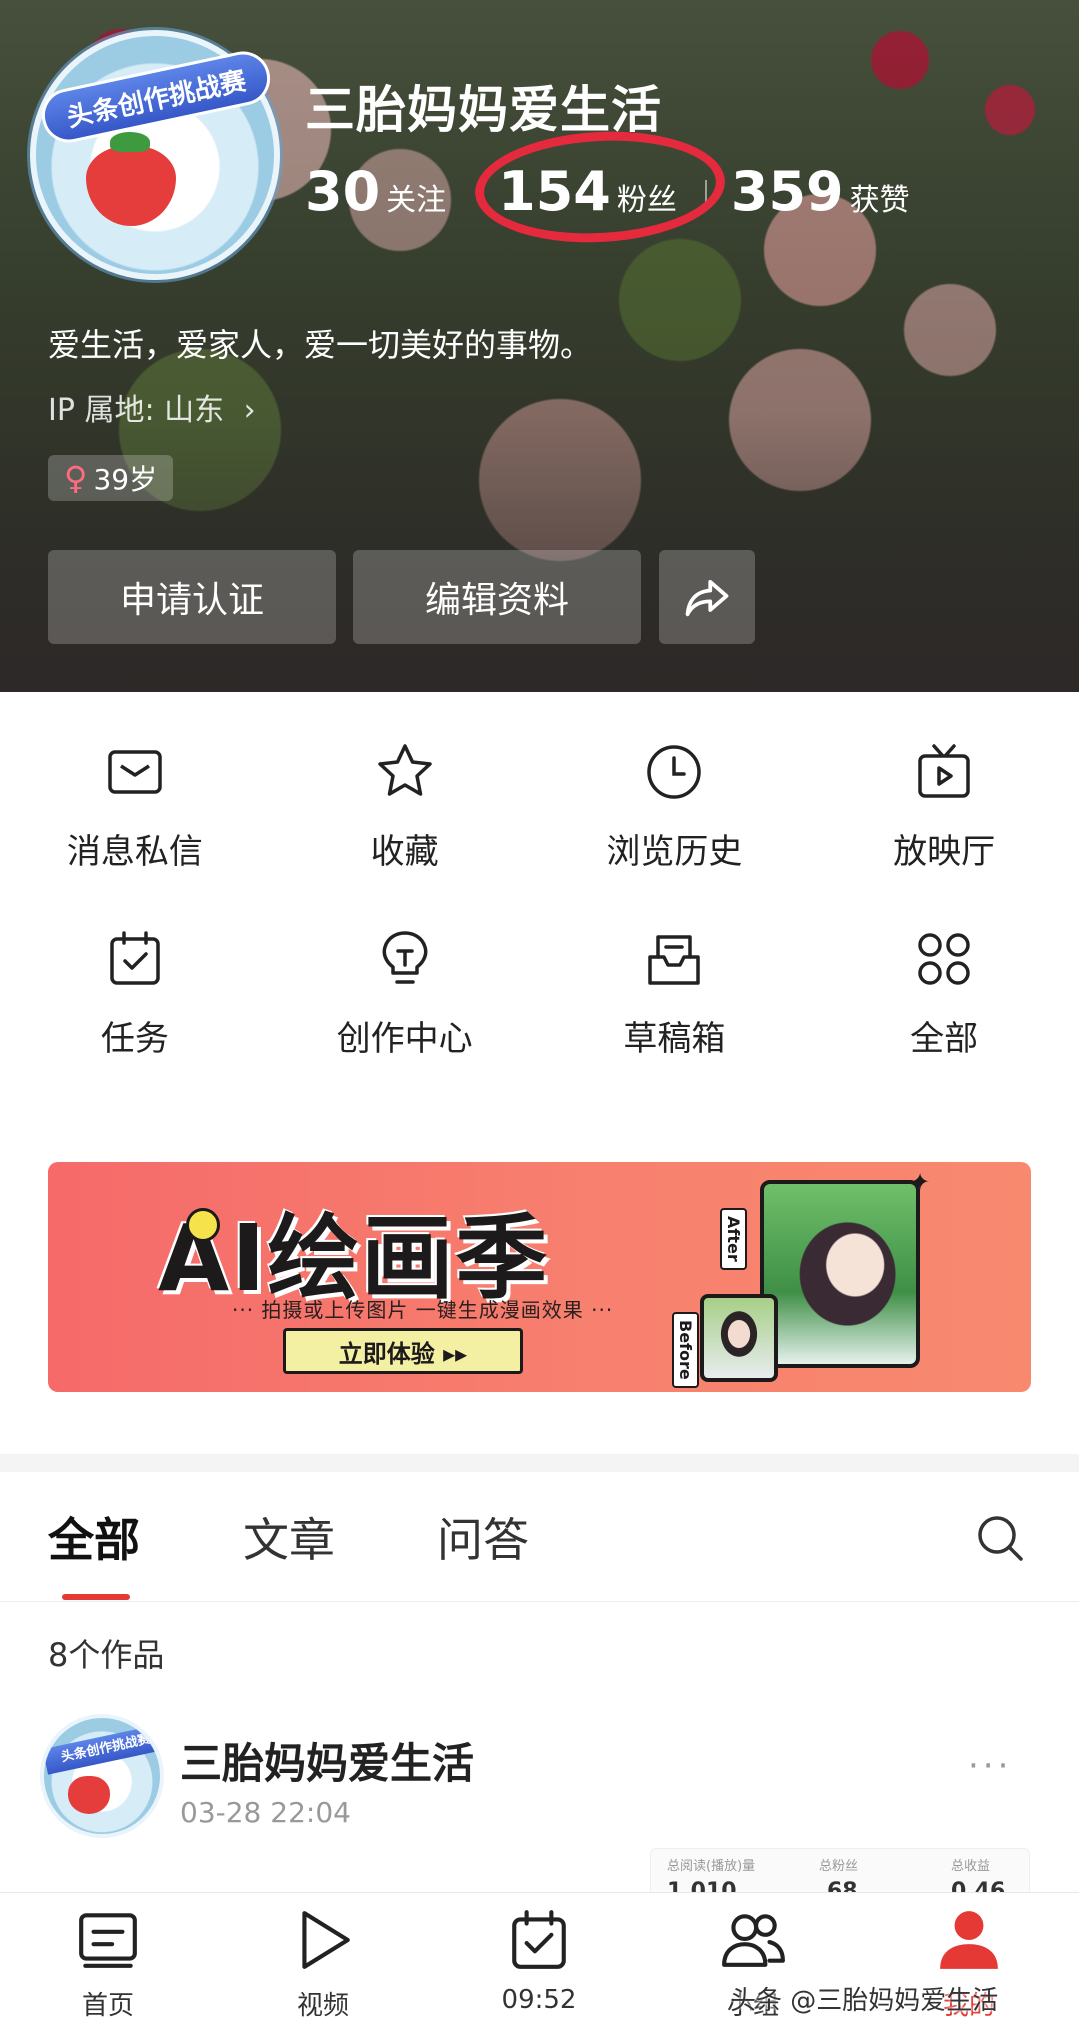 The image size is (1079, 2040). Describe the element at coordinates (107, 2006) in the screenshot. I see `nav-label: 首页` at that location.